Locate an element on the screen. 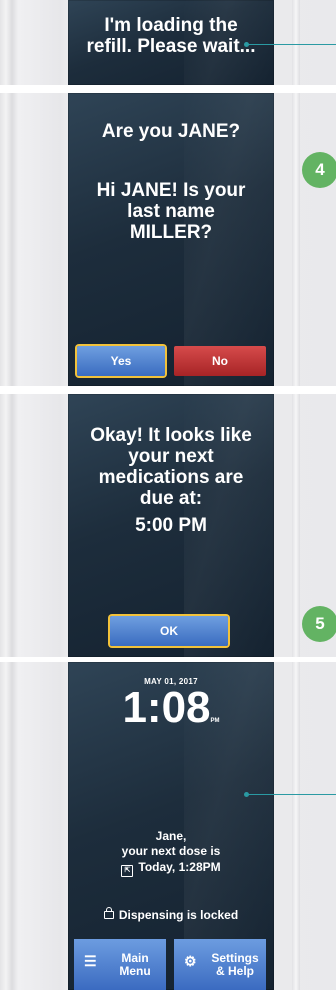 The height and width of the screenshot is (990, 336). gear-icon: ⚙ is located at coordinates (190, 961).